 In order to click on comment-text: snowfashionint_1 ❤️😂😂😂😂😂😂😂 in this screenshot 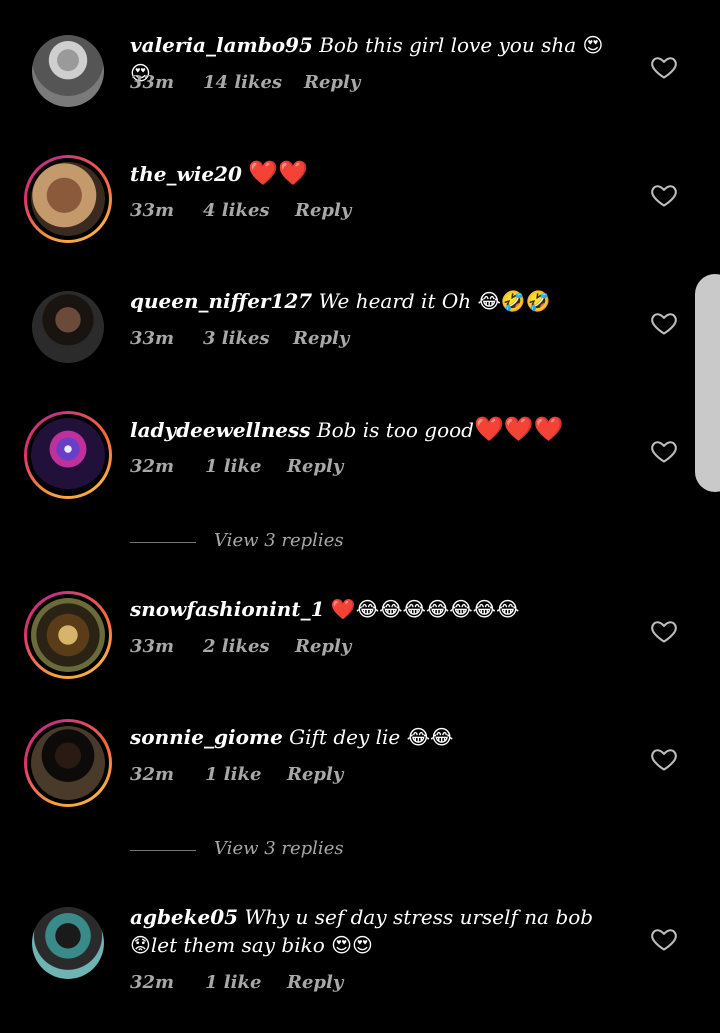, I will do `click(375, 609)`.